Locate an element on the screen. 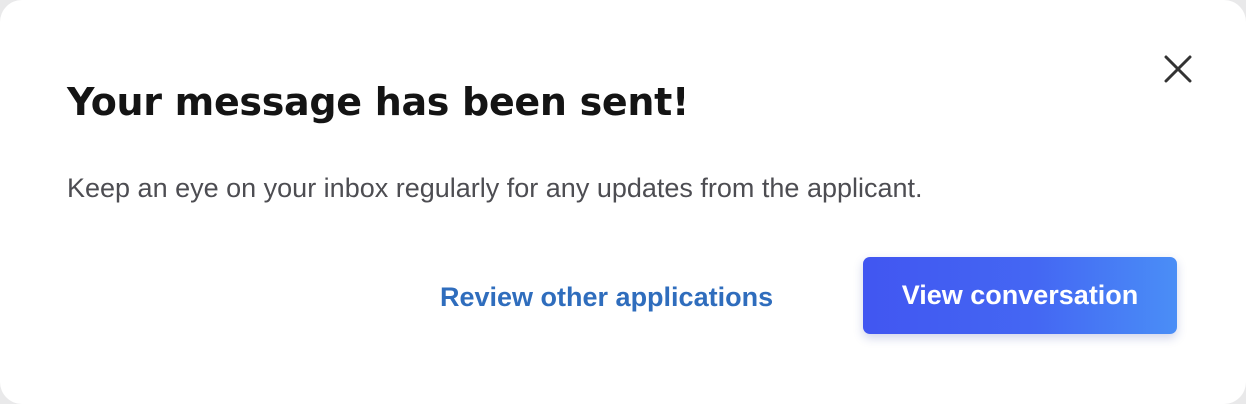  review-other-applications-button: Review other applications is located at coordinates (606, 297).